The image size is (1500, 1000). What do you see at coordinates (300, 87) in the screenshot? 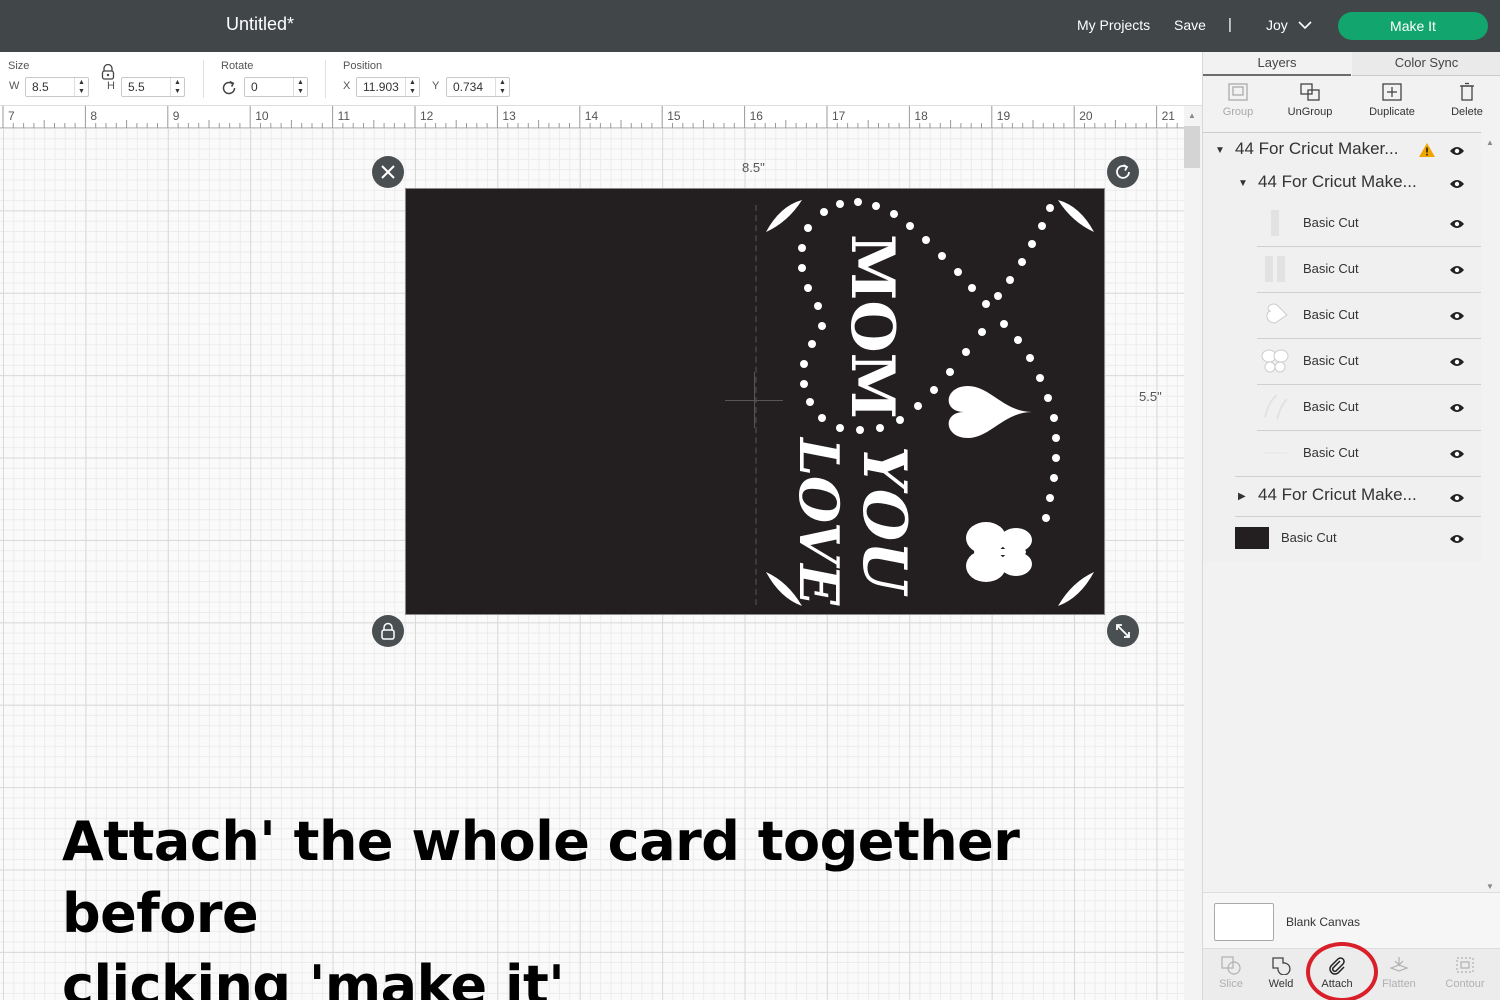
I see `rotate-stepper: ▲ ▼` at bounding box center [300, 87].